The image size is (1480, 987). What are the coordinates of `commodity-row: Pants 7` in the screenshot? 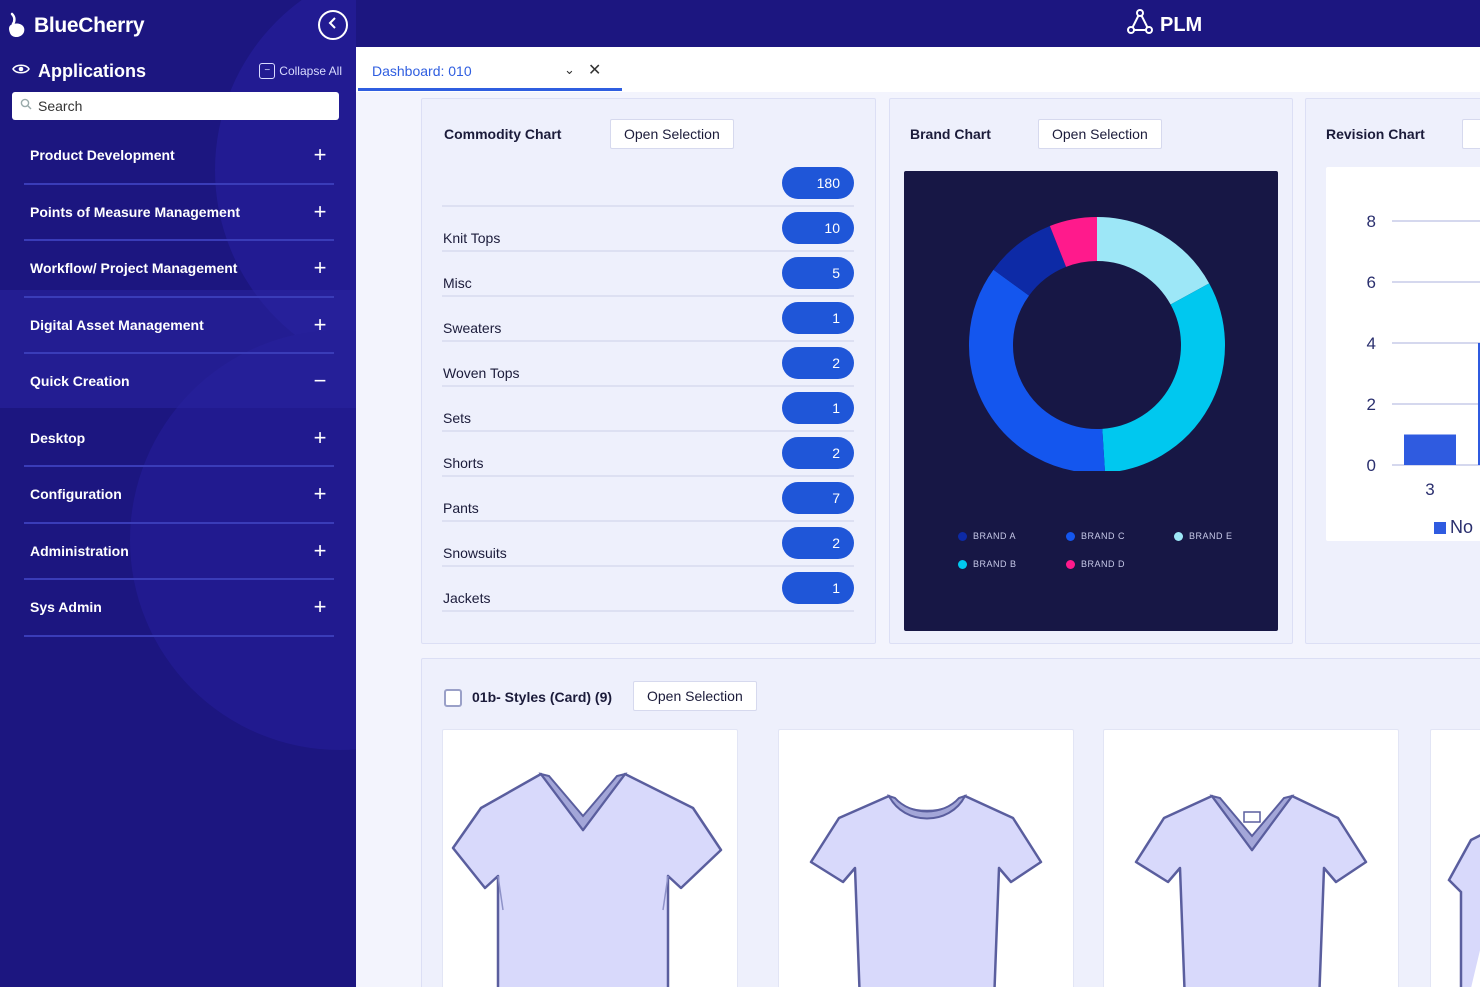 It's located at (648, 500).